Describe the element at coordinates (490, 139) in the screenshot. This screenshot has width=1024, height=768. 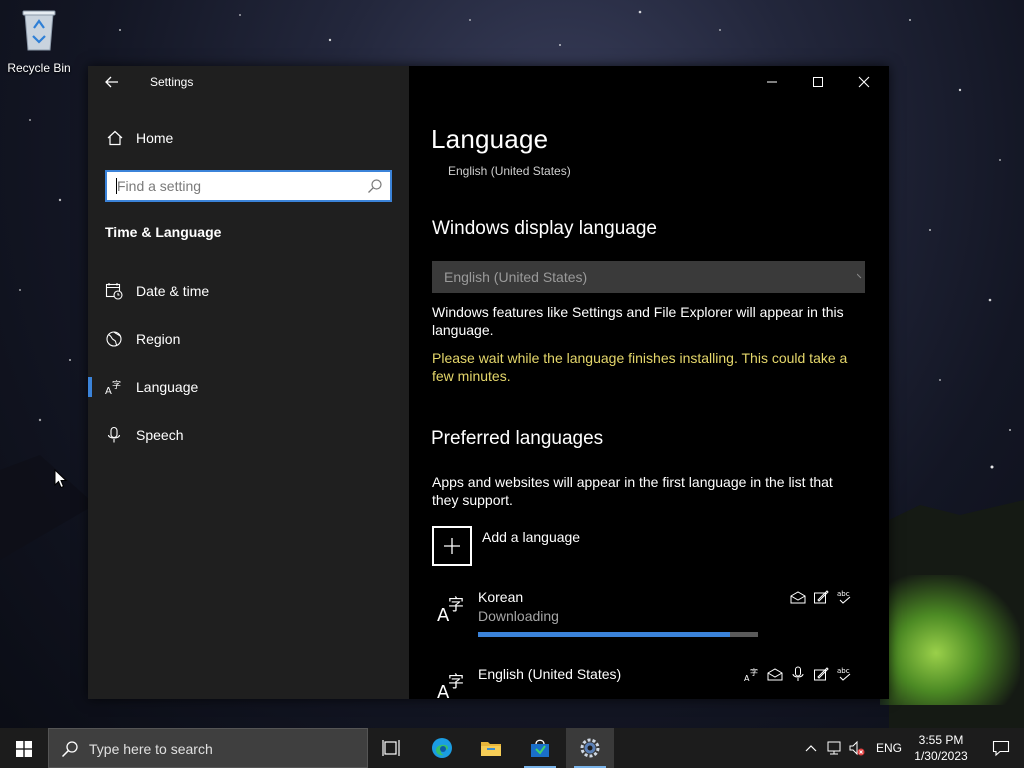
I see `page-title: Language` at that location.